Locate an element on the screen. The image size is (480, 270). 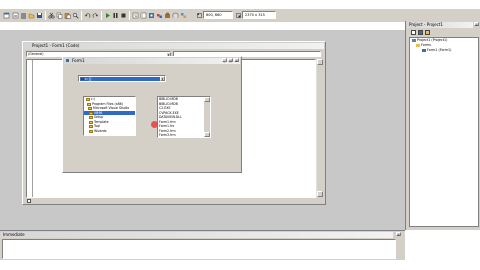
cut-icon is located at coordinates (51, 15).